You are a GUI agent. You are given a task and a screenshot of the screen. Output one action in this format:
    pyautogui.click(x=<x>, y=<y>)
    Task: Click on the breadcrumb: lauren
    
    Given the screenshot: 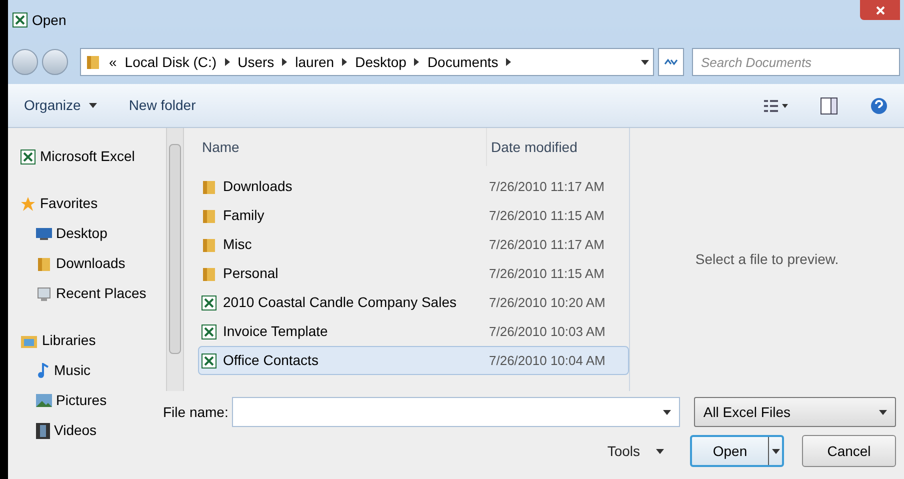 What is the action you would take?
    pyautogui.click(x=314, y=62)
    